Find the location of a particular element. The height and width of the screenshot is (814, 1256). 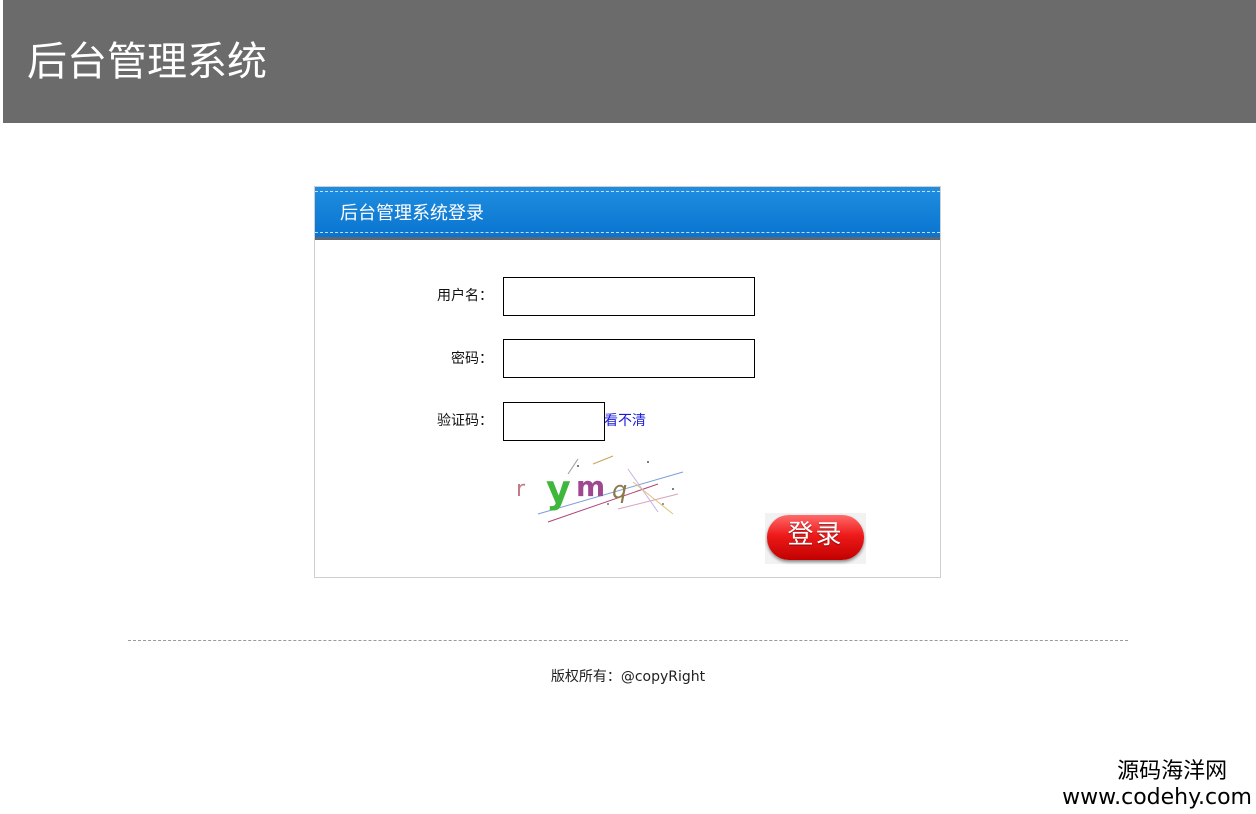

username-label: 用户名： is located at coordinates (465, 296).